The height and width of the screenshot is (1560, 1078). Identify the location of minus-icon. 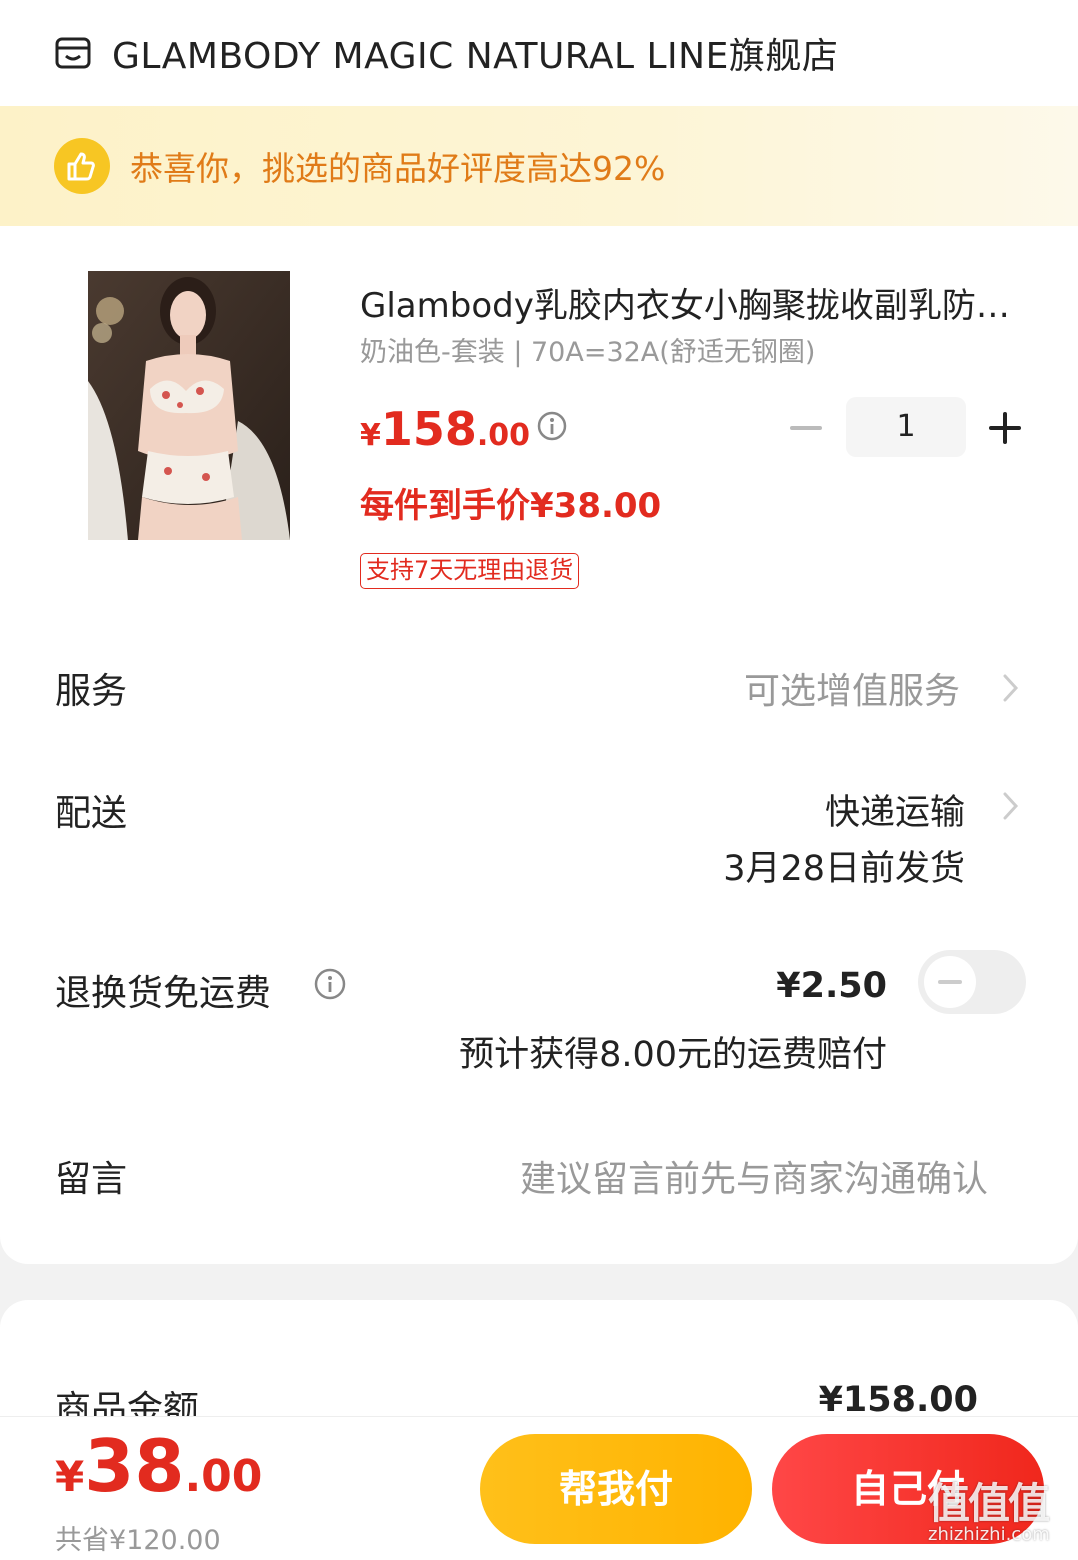
(806, 428).